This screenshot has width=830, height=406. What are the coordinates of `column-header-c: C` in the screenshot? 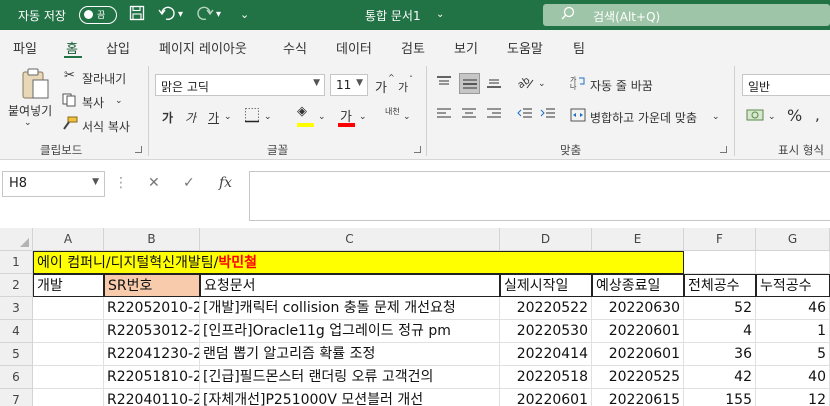 It's located at (350, 239).